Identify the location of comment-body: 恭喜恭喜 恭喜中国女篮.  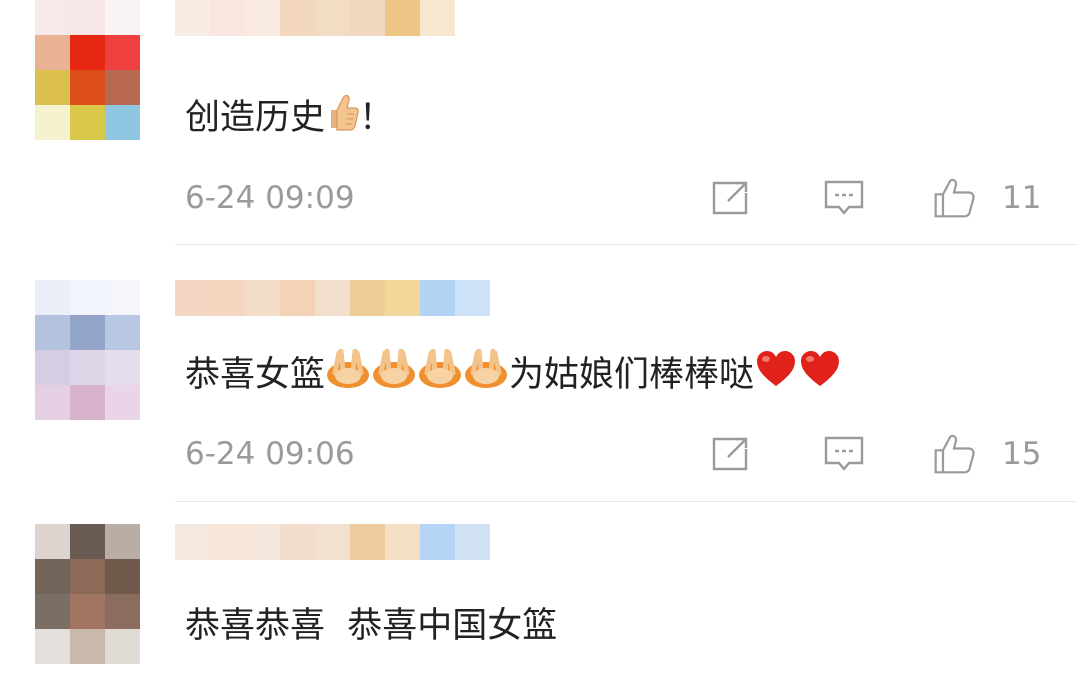
(371, 626).